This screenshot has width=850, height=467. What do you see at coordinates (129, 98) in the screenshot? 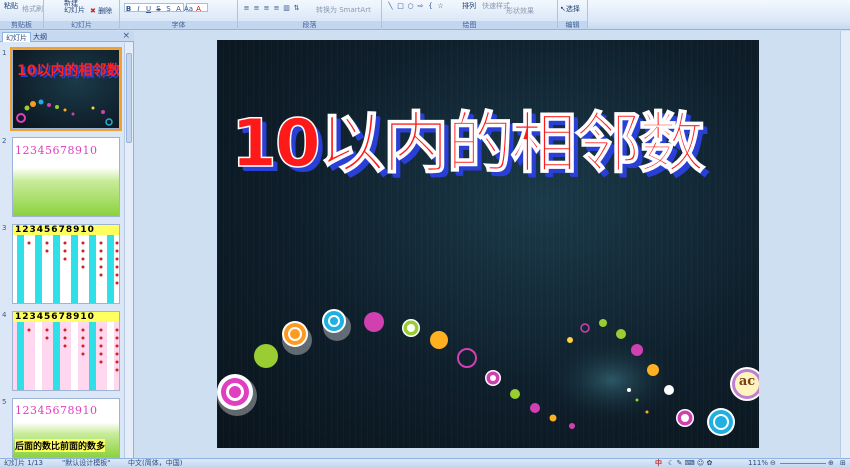
I see `pane-scroll-thumb` at bounding box center [129, 98].